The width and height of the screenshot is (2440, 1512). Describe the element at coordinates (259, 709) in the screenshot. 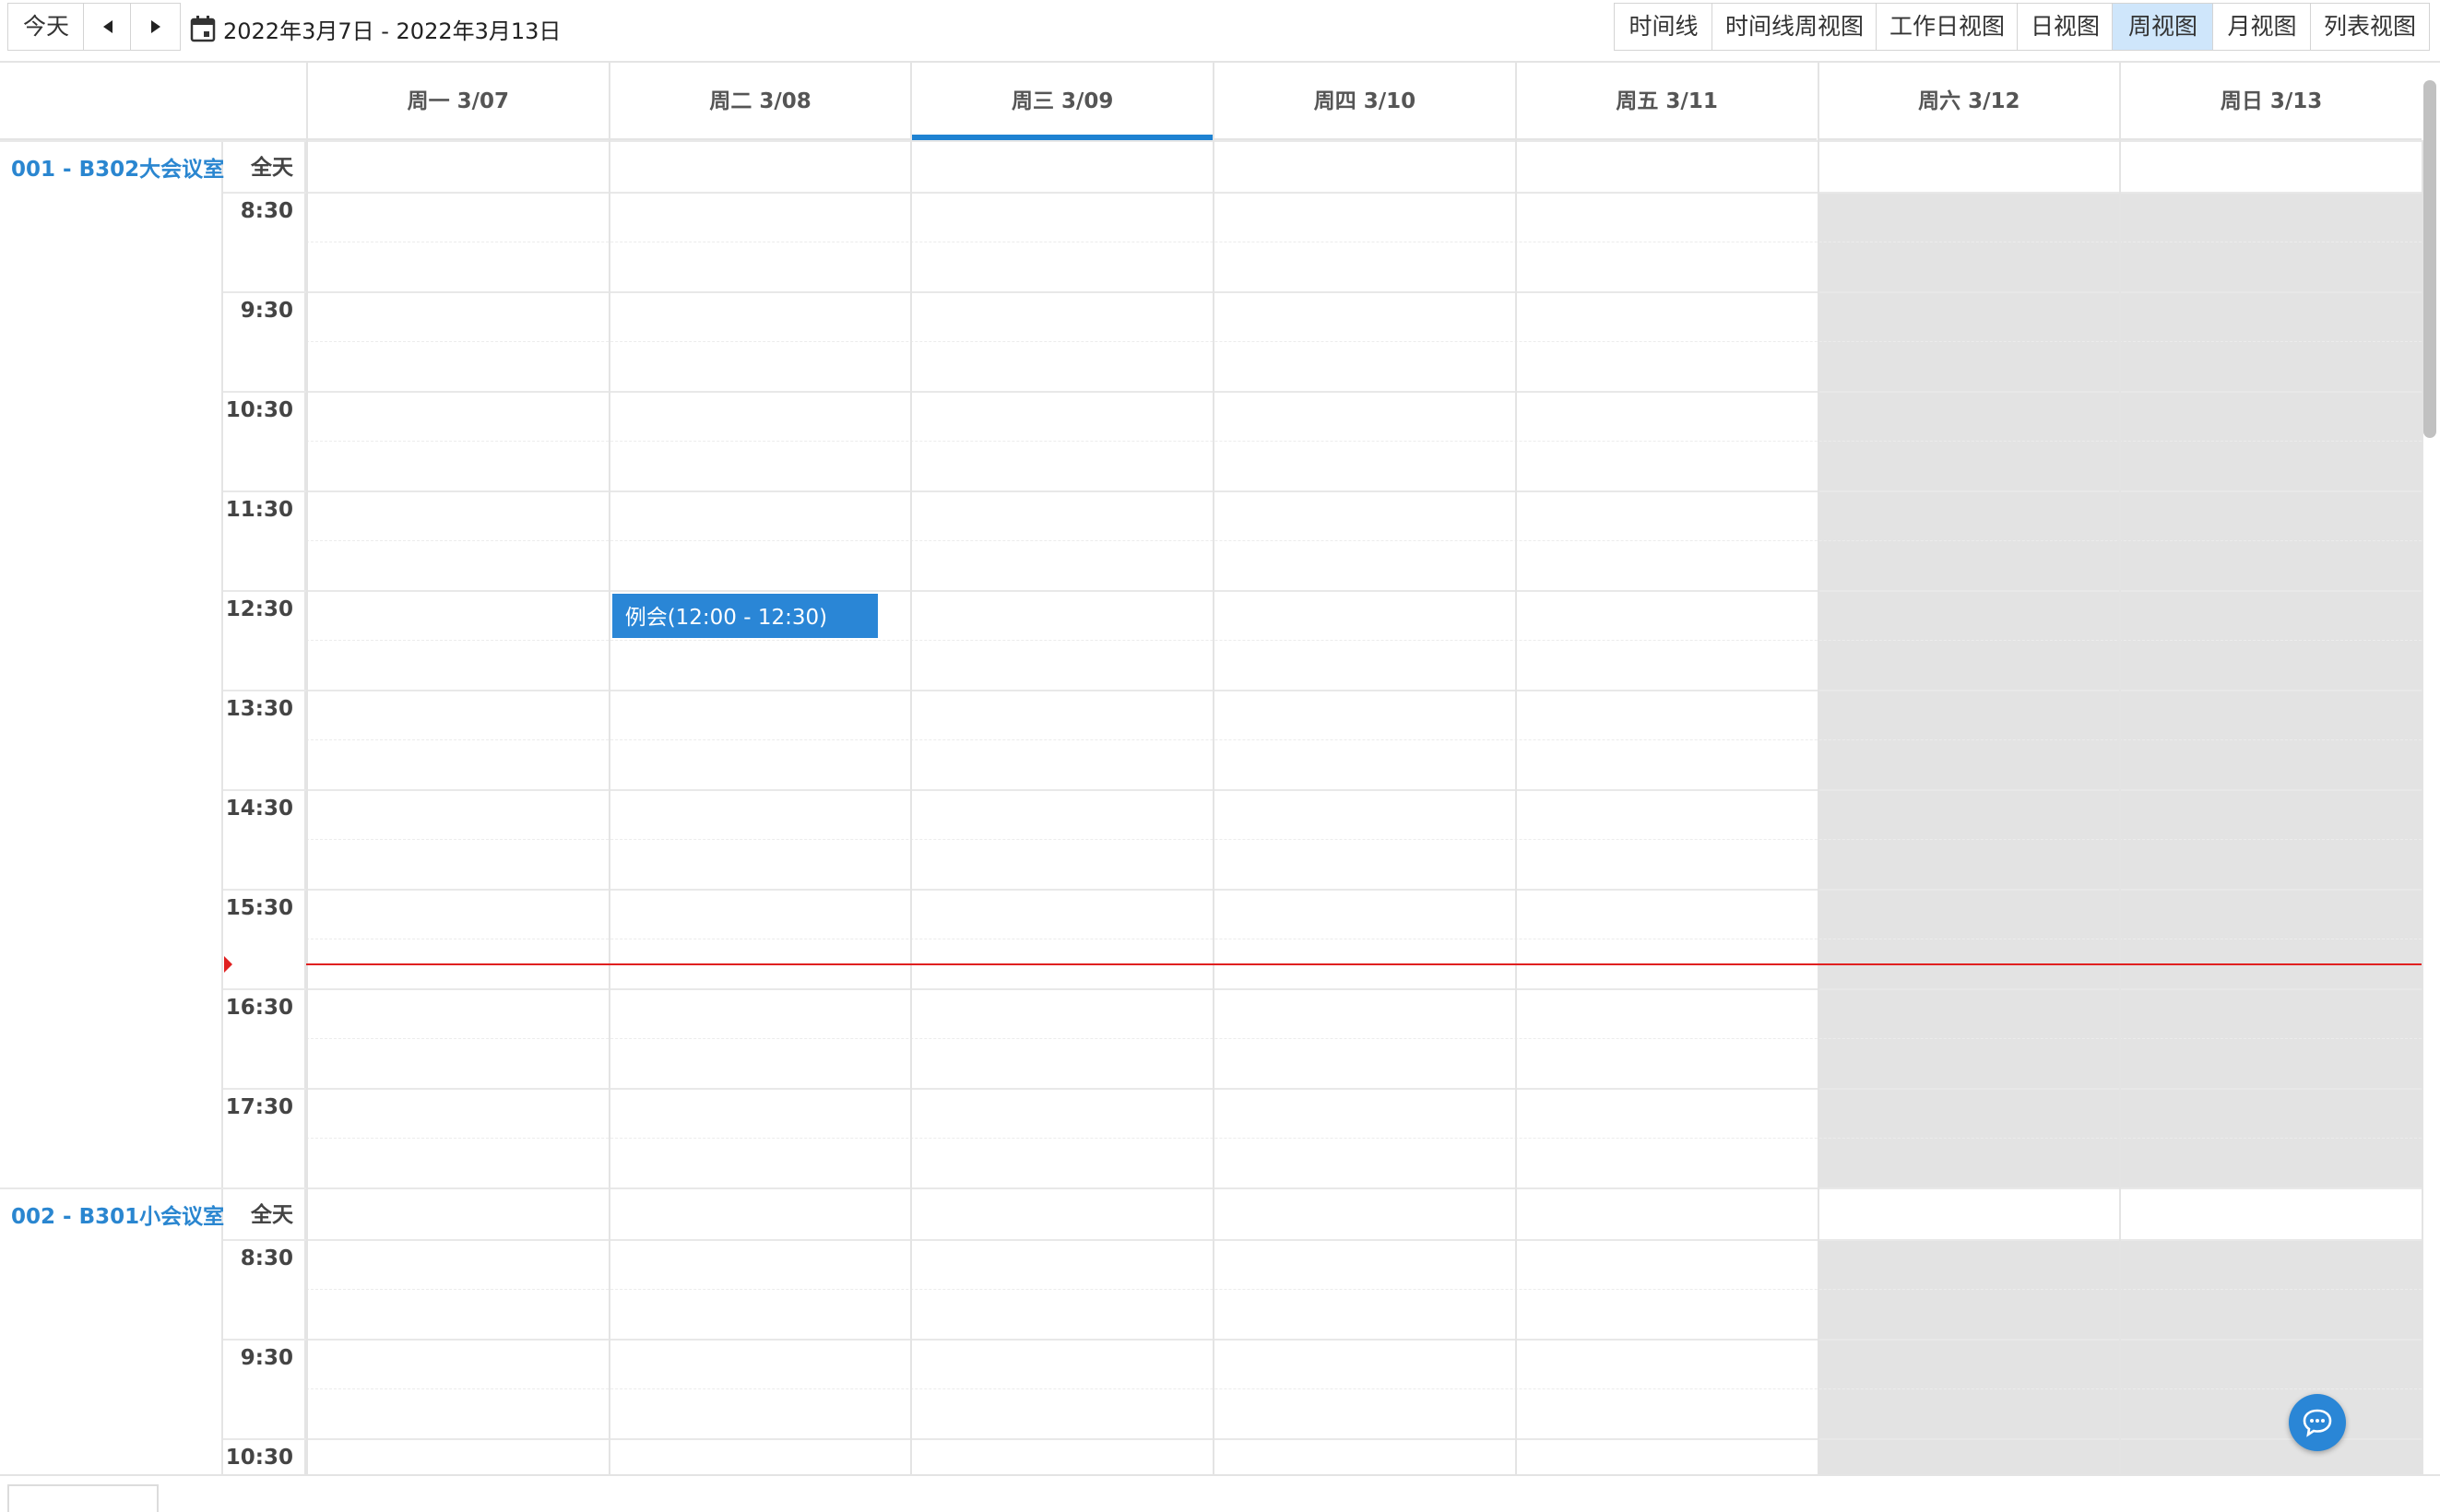

I see `time-label: 13:30` at that location.